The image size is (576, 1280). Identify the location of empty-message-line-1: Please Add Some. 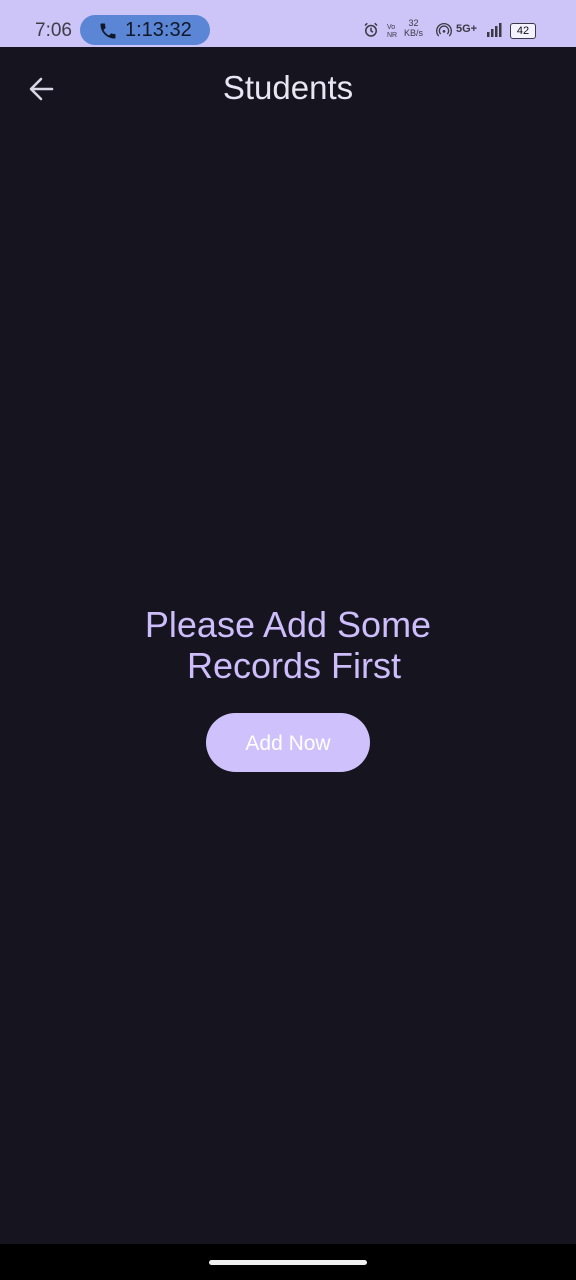
(288, 624).